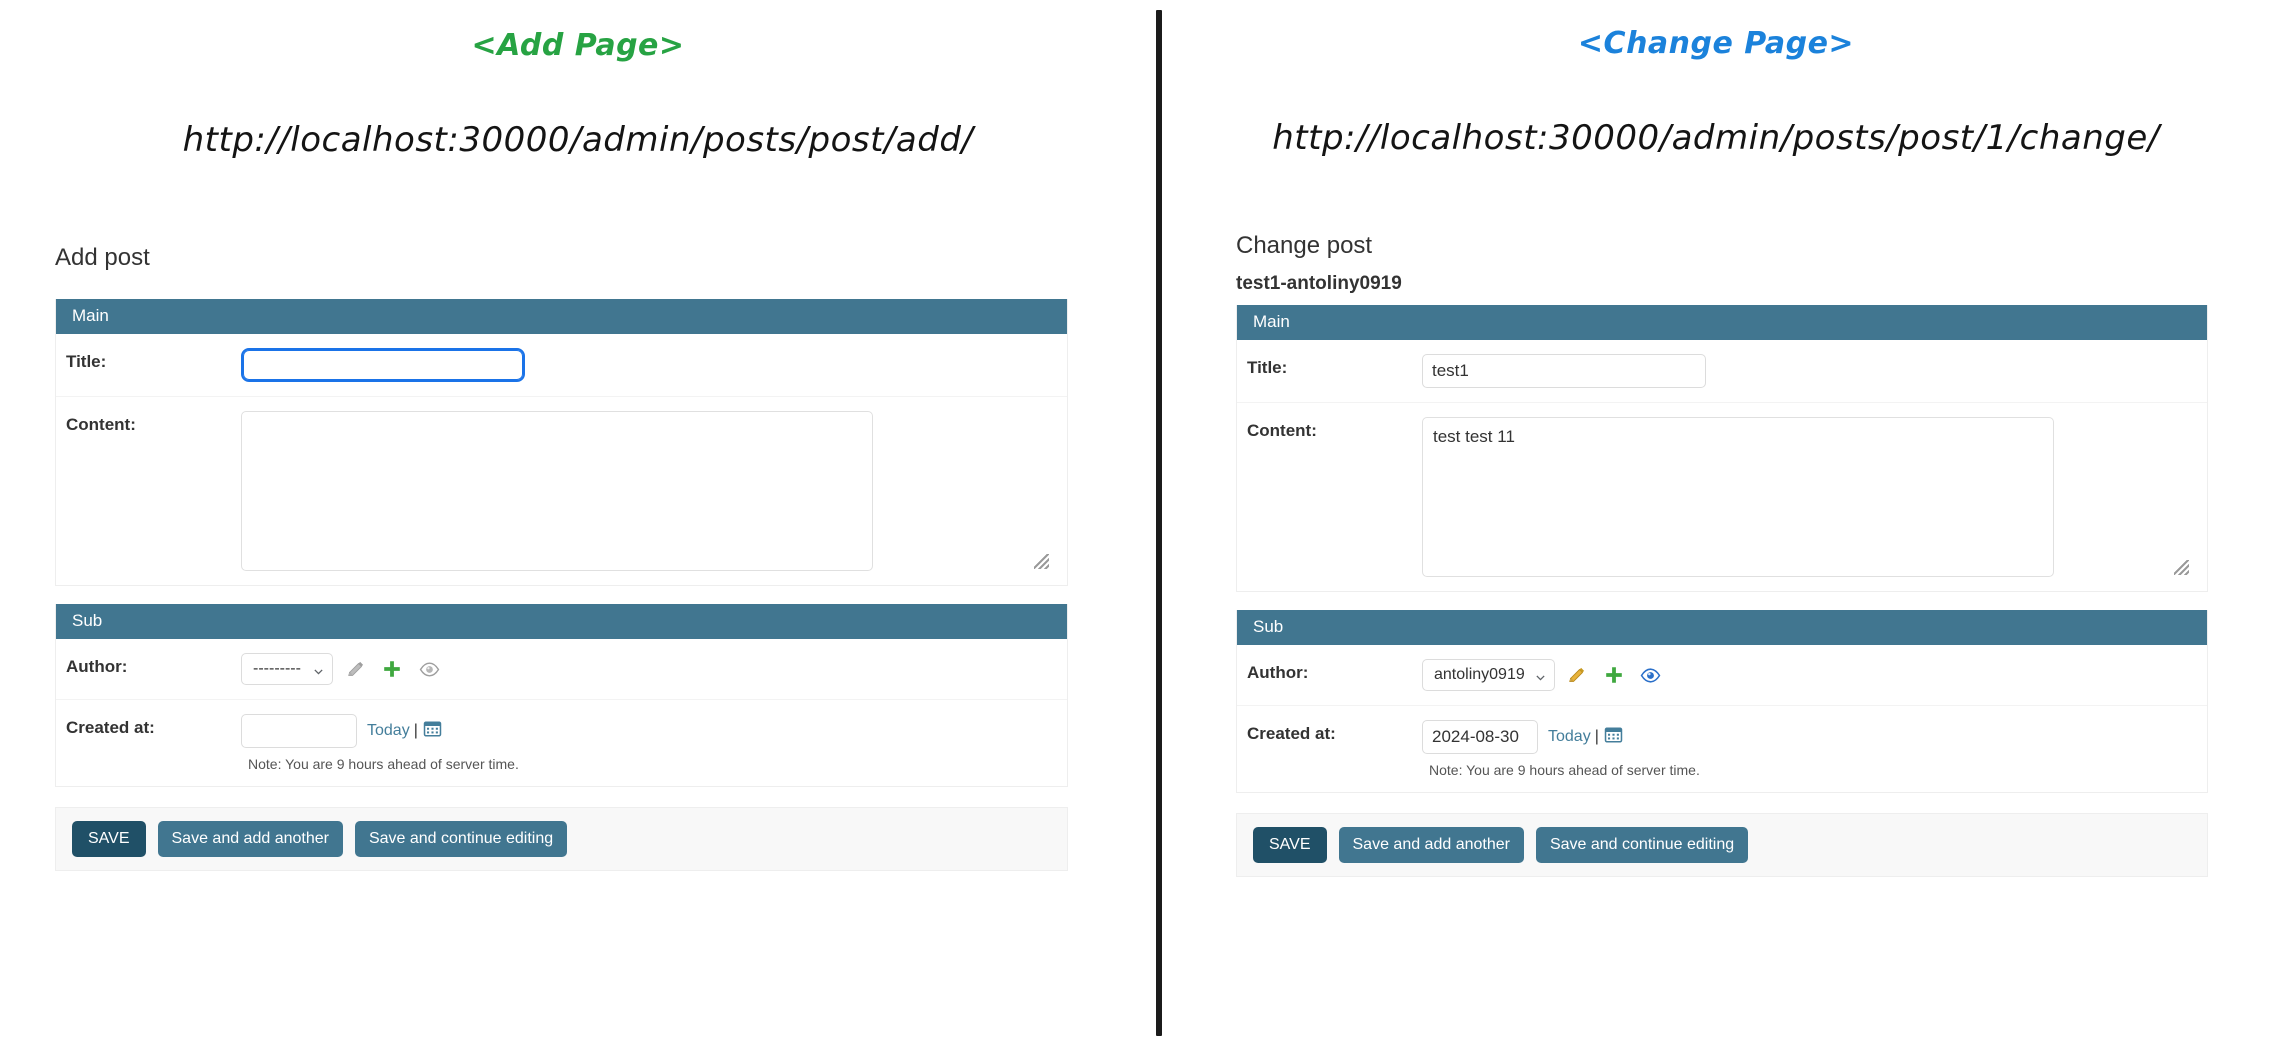 The height and width of the screenshot is (1061, 2270). I want to click on author-select: antoliny0919, so click(1488, 675).